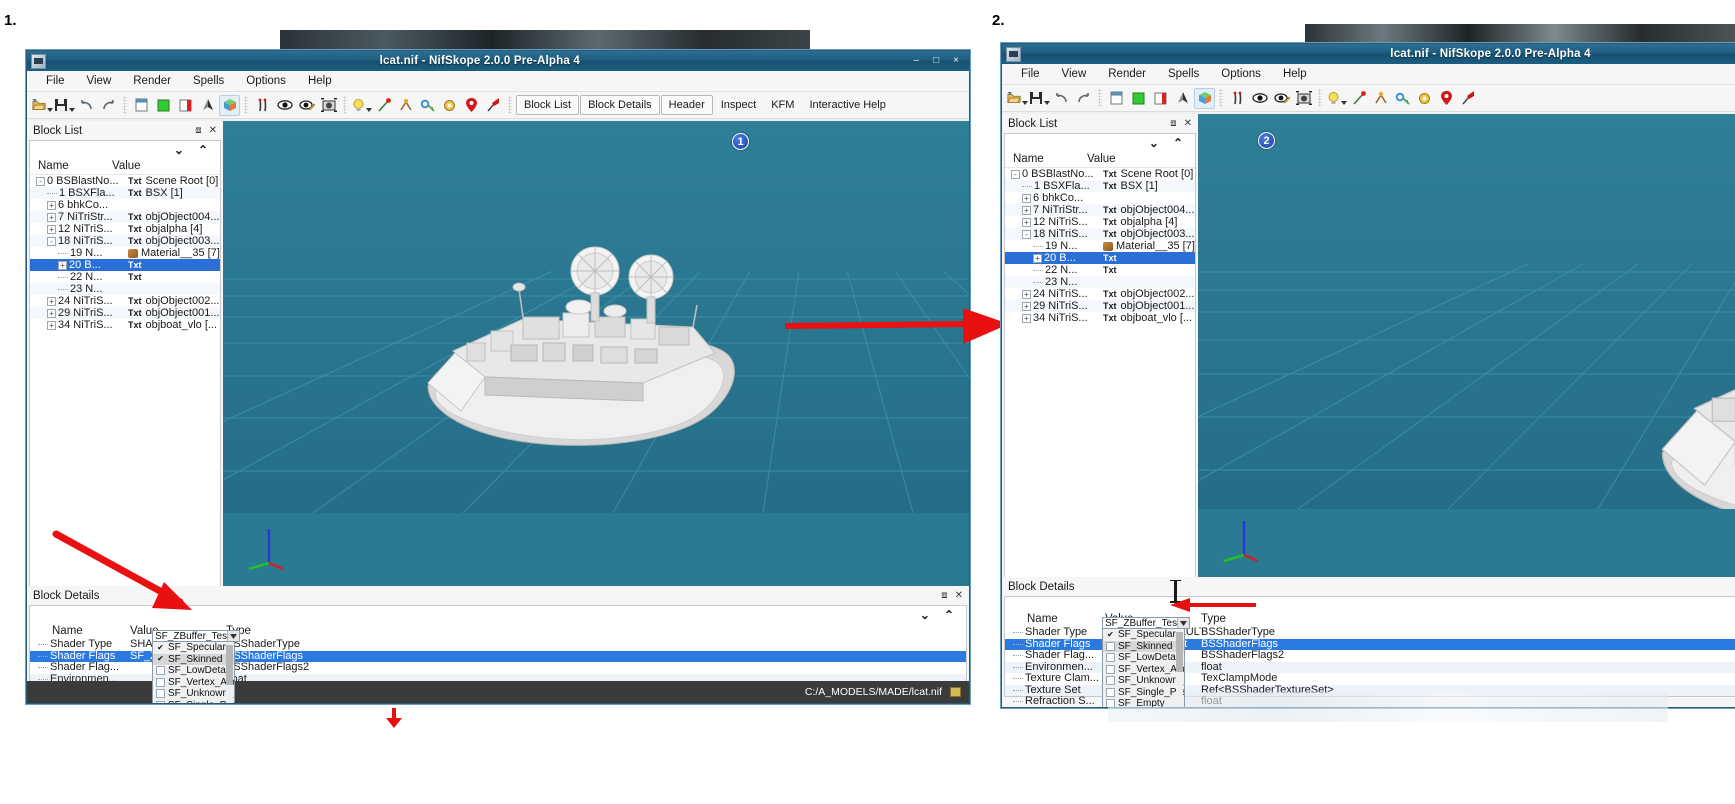  I want to click on expand-all-icon: ⌄, so click(179, 150).